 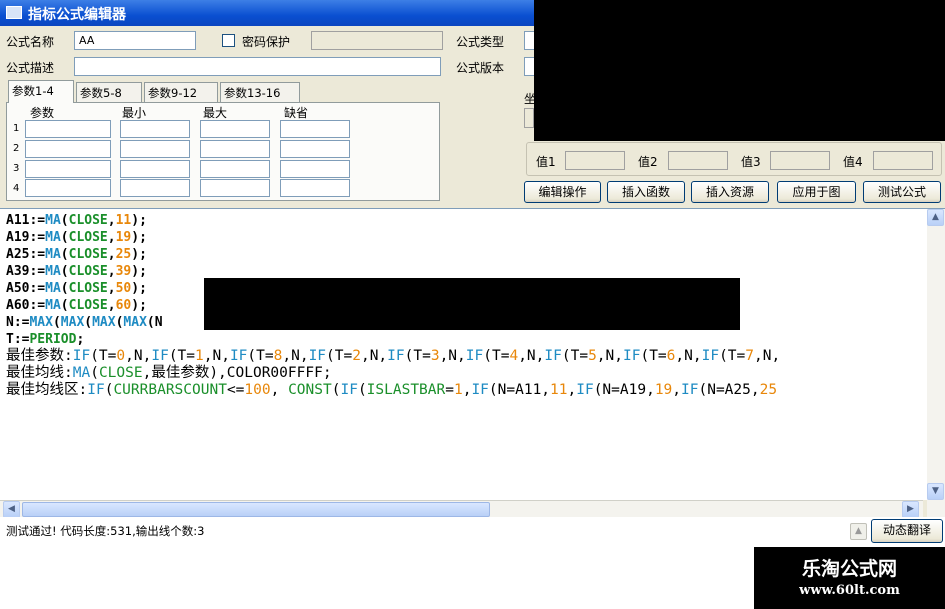 I want to click on status-message: 测试通过! 代码长度:531,输出线个数:3, so click(x=105, y=531).